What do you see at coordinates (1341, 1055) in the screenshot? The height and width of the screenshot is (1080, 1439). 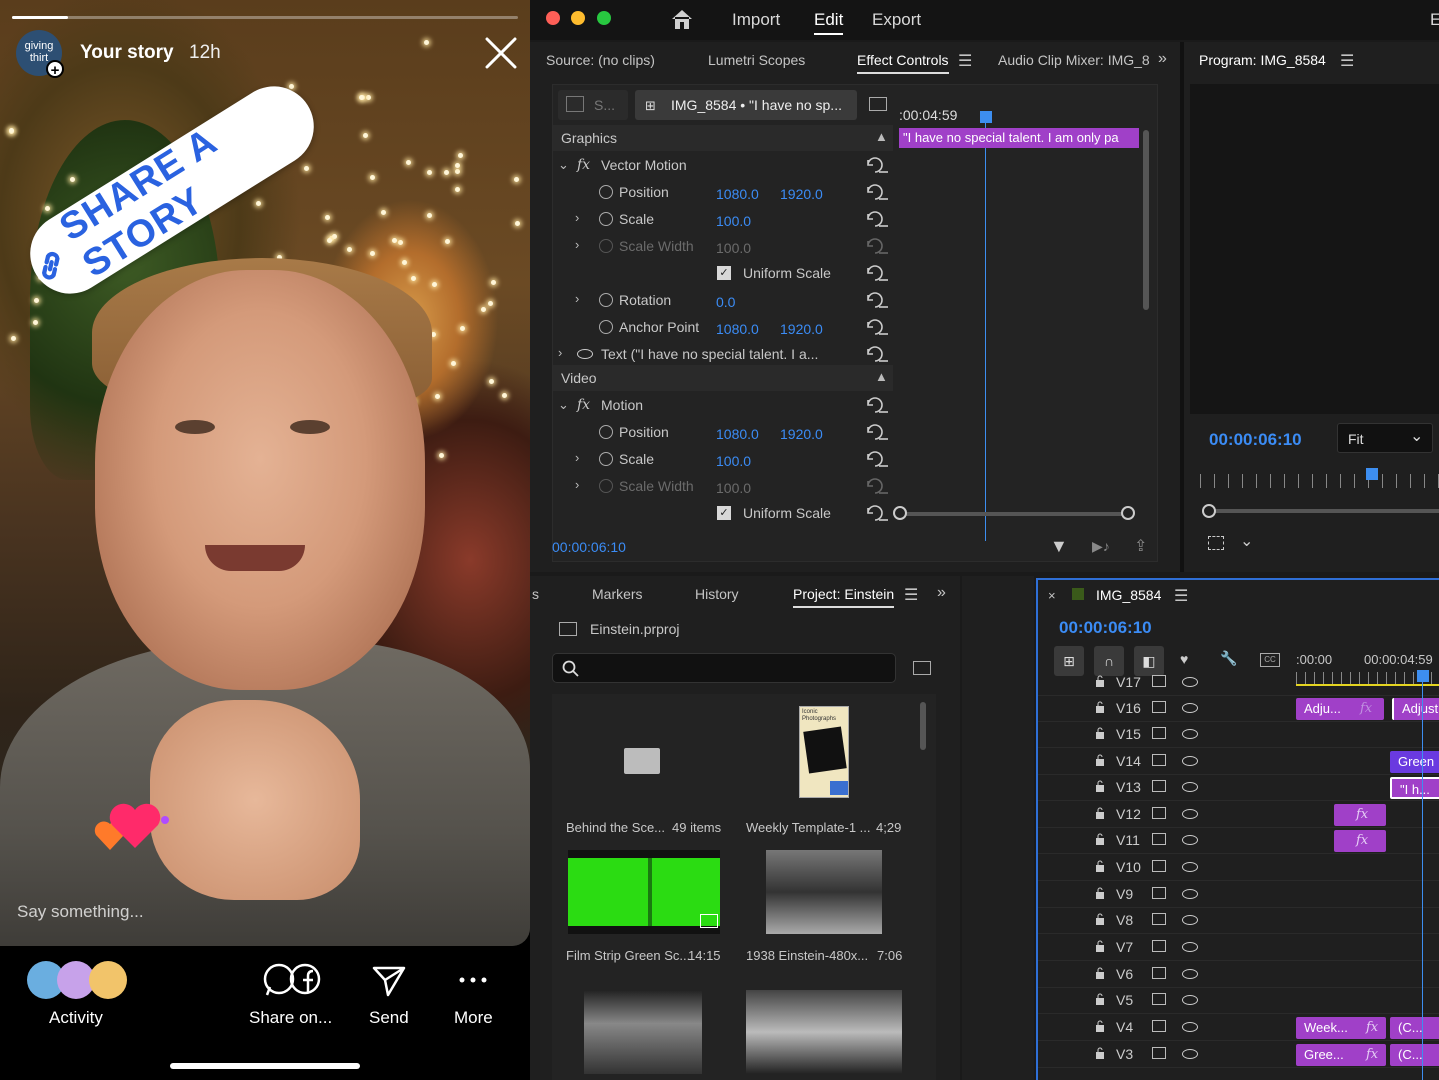 I see `clip-green-screen: Gree... fx` at bounding box center [1341, 1055].